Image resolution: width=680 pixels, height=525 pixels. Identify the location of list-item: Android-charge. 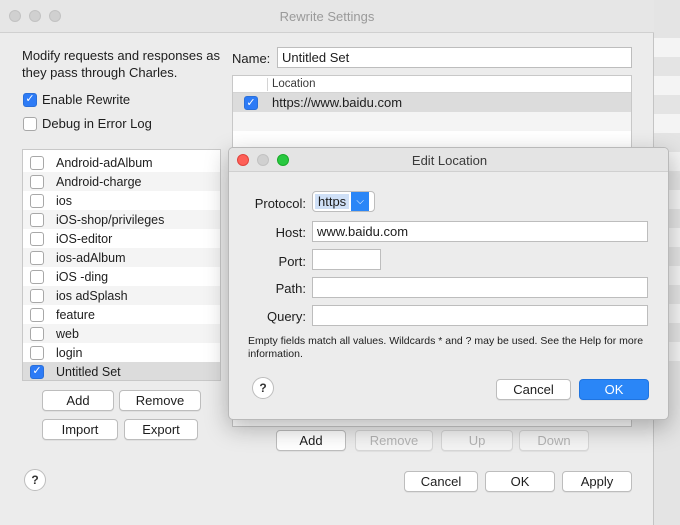
(121, 181).